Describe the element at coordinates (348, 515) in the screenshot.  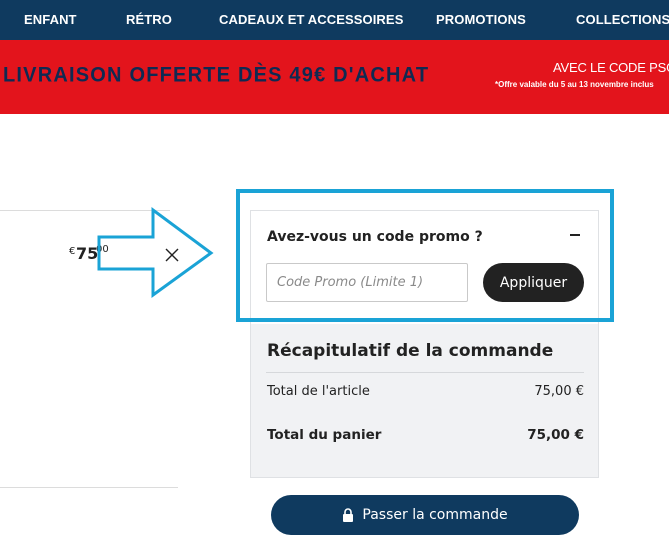
I see `lock-icon` at that location.